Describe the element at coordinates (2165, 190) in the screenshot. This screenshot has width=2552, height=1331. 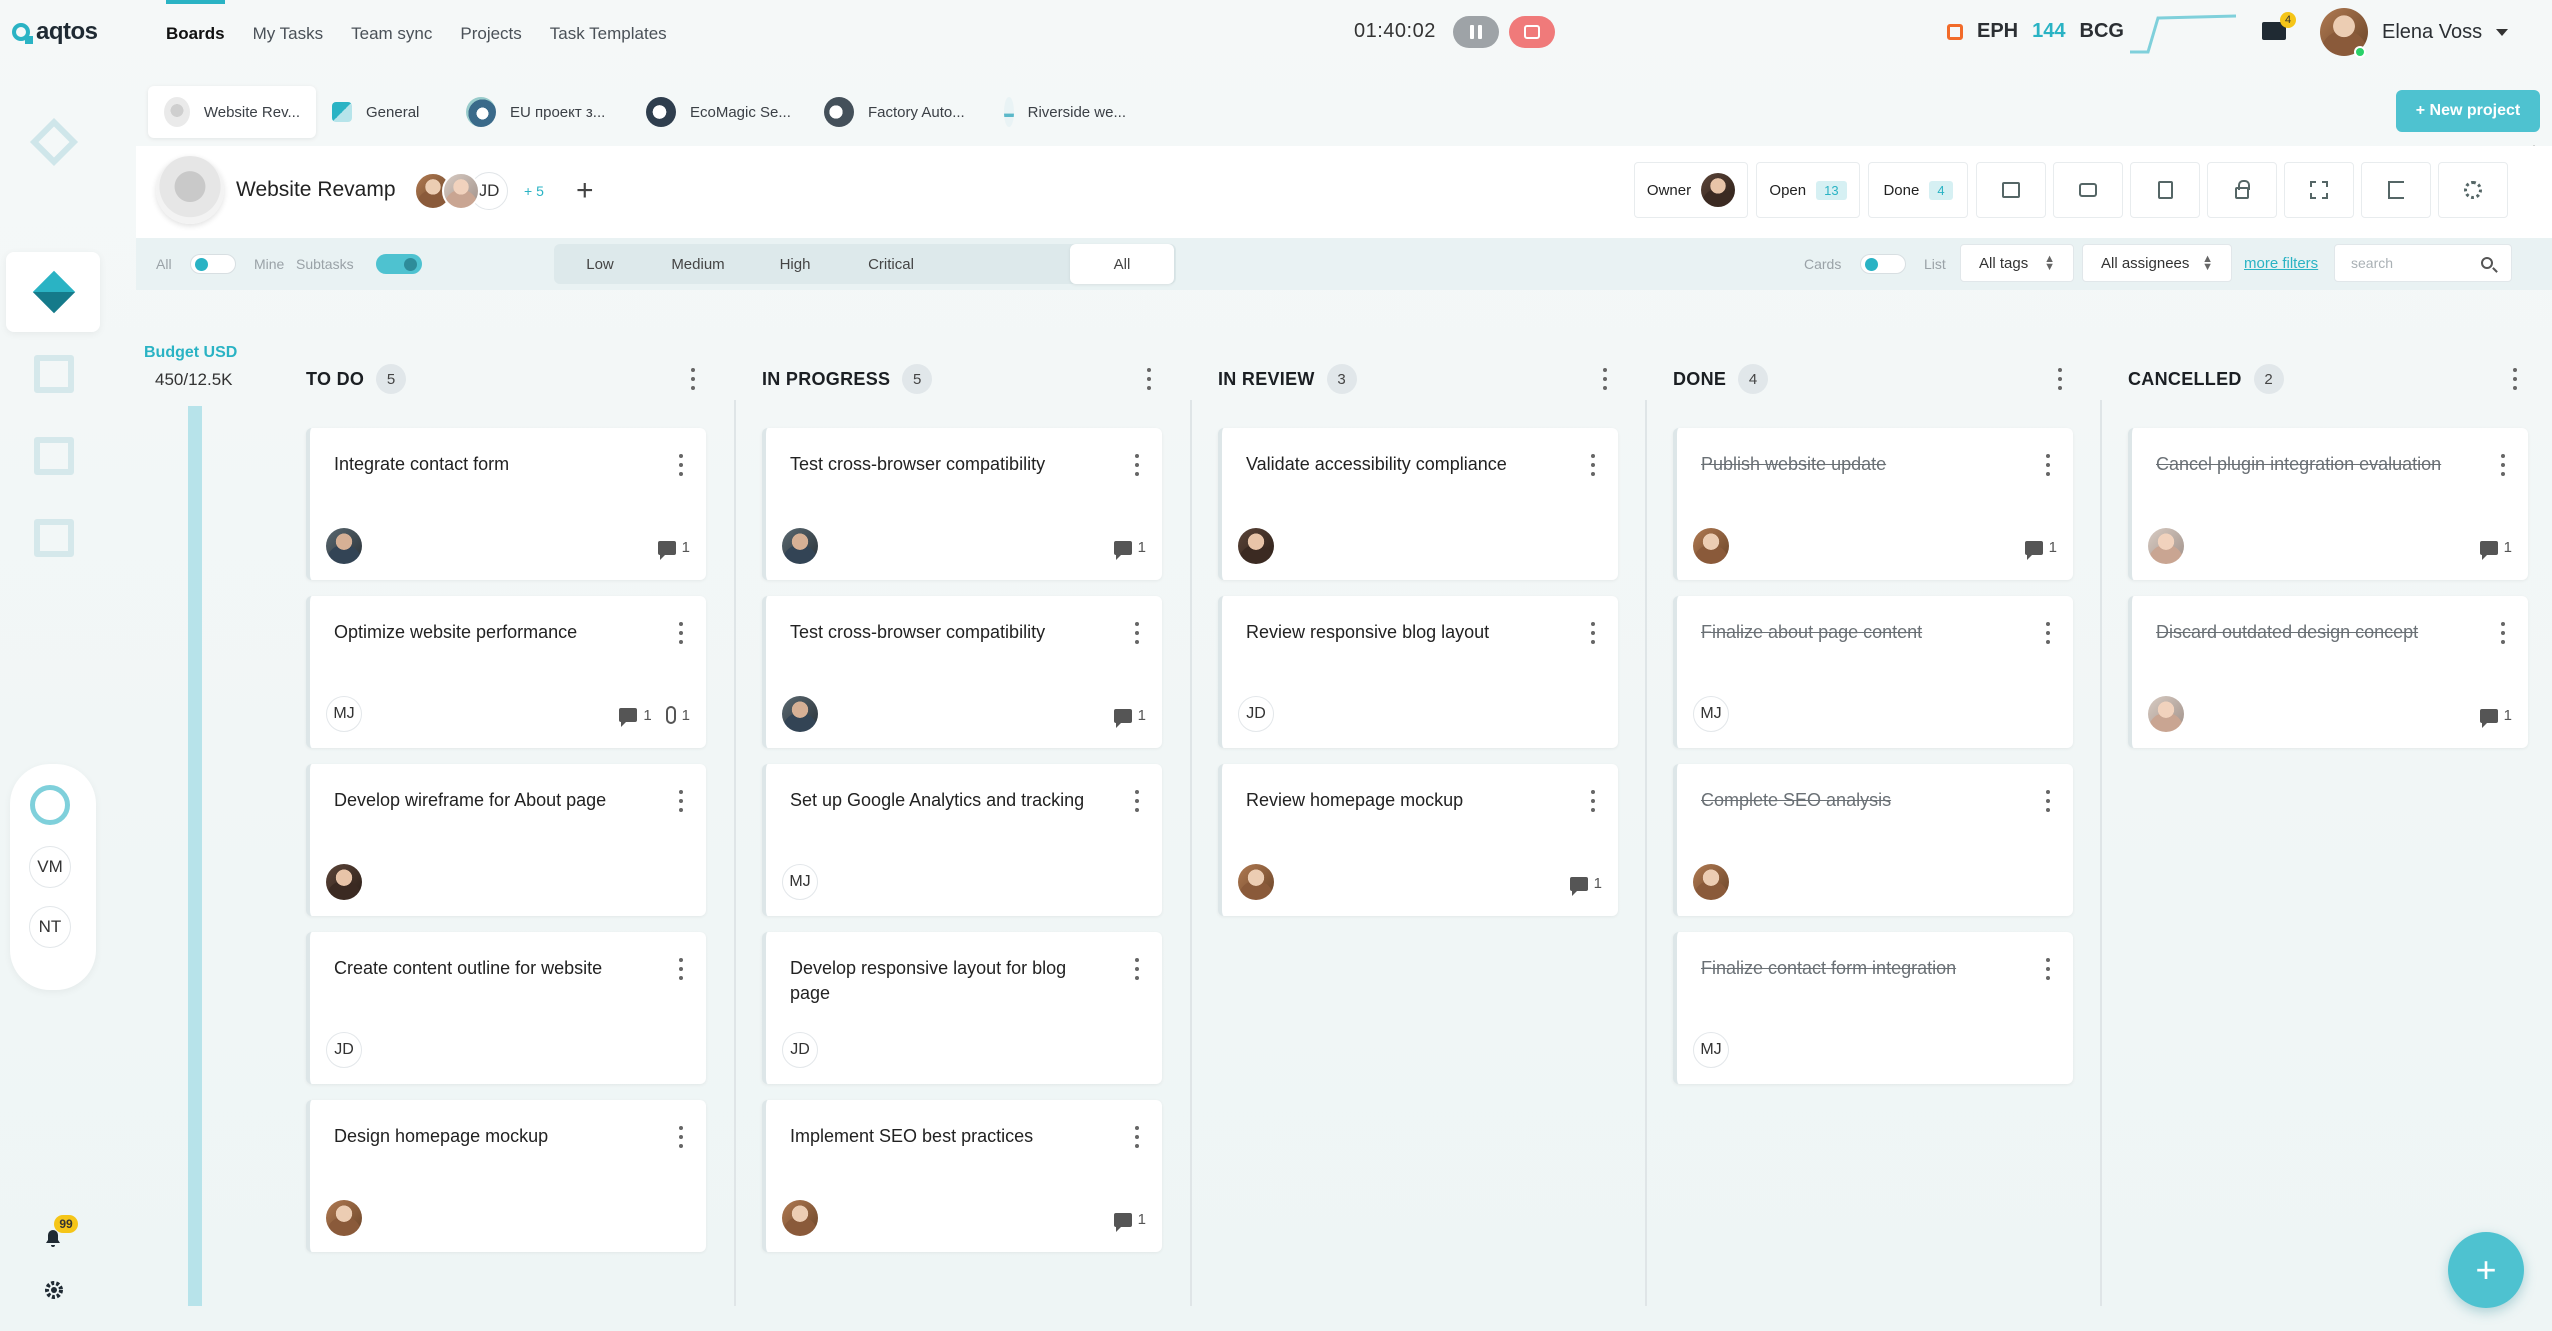
I see `document-button` at that location.